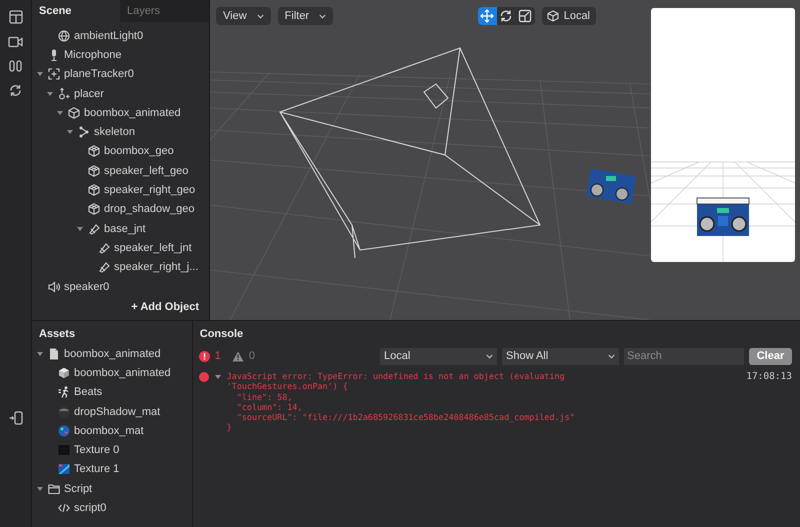 Image resolution: width=800 pixels, height=527 pixels. Describe the element at coordinates (15, 42) in the screenshot. I see `camera-icon` at that location.